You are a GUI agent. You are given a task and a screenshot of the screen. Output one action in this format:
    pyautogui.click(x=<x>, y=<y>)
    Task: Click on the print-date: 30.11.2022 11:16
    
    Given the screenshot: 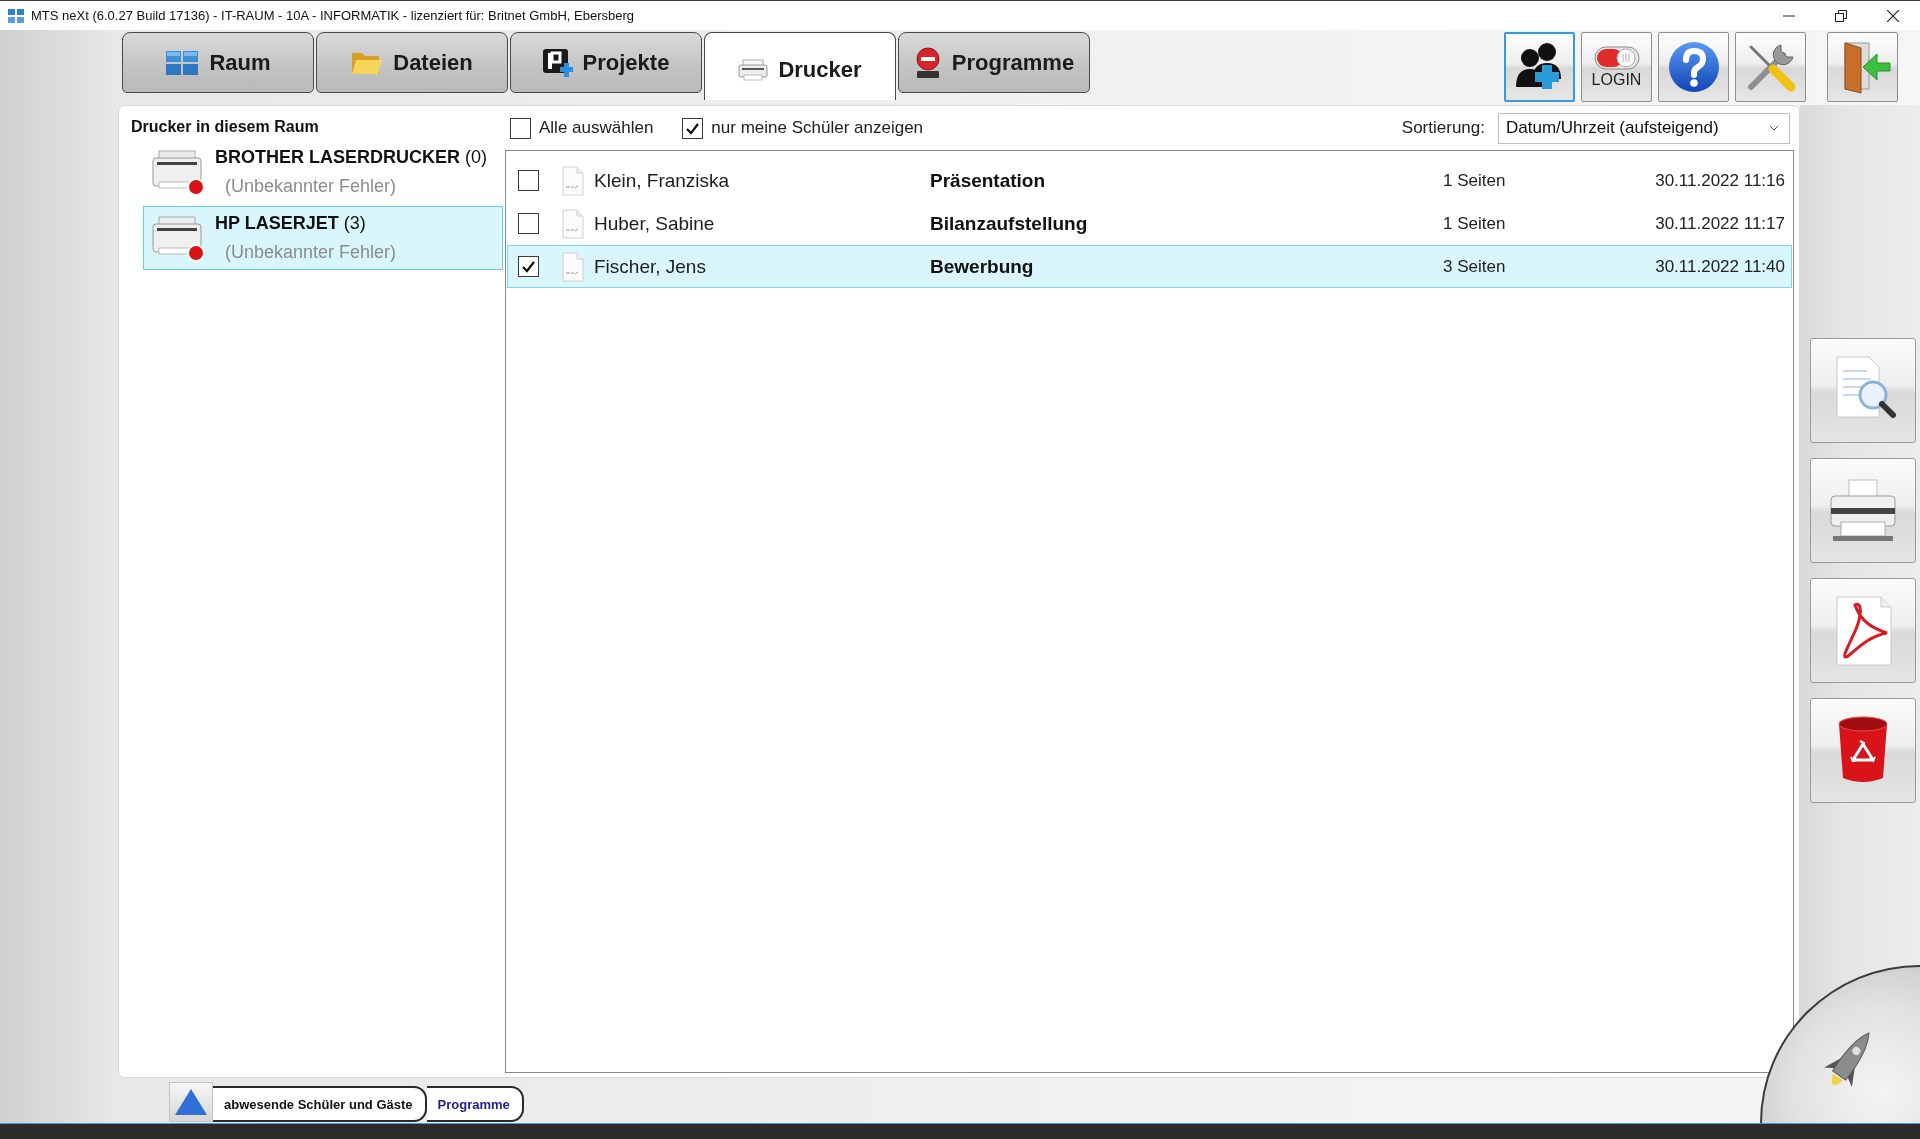 What is the action you would take?
    pyautogui.click(x=1720, y=180)
    